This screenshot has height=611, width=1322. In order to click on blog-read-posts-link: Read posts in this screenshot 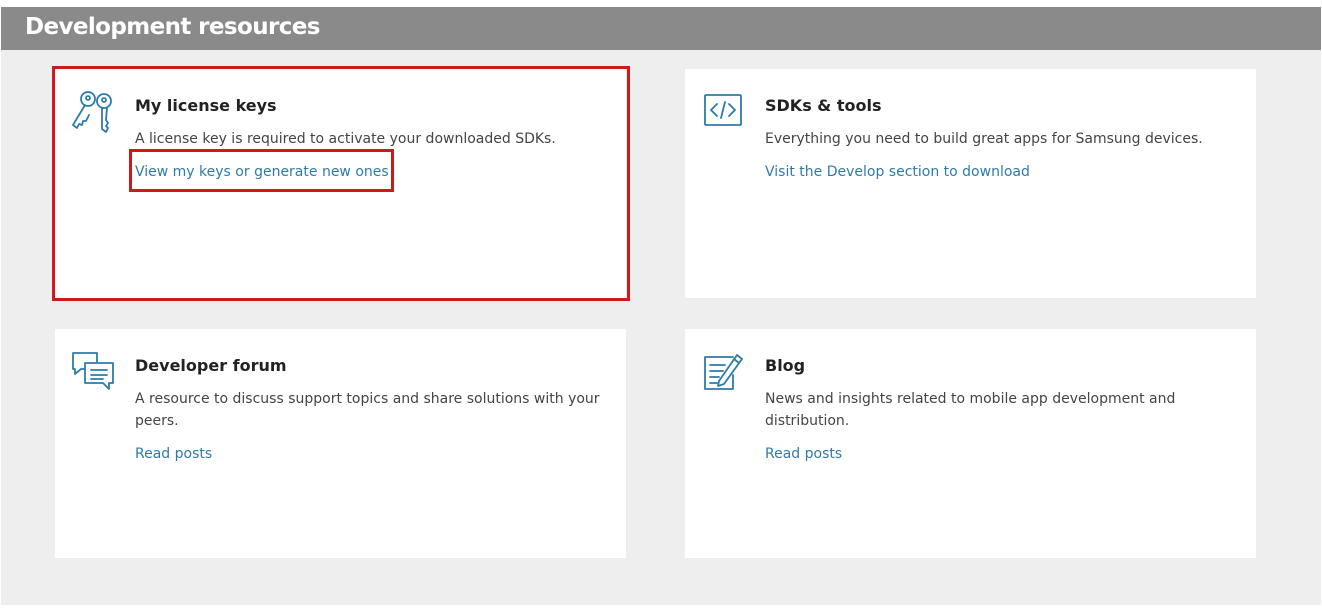, I will do `click(803, 454)`.